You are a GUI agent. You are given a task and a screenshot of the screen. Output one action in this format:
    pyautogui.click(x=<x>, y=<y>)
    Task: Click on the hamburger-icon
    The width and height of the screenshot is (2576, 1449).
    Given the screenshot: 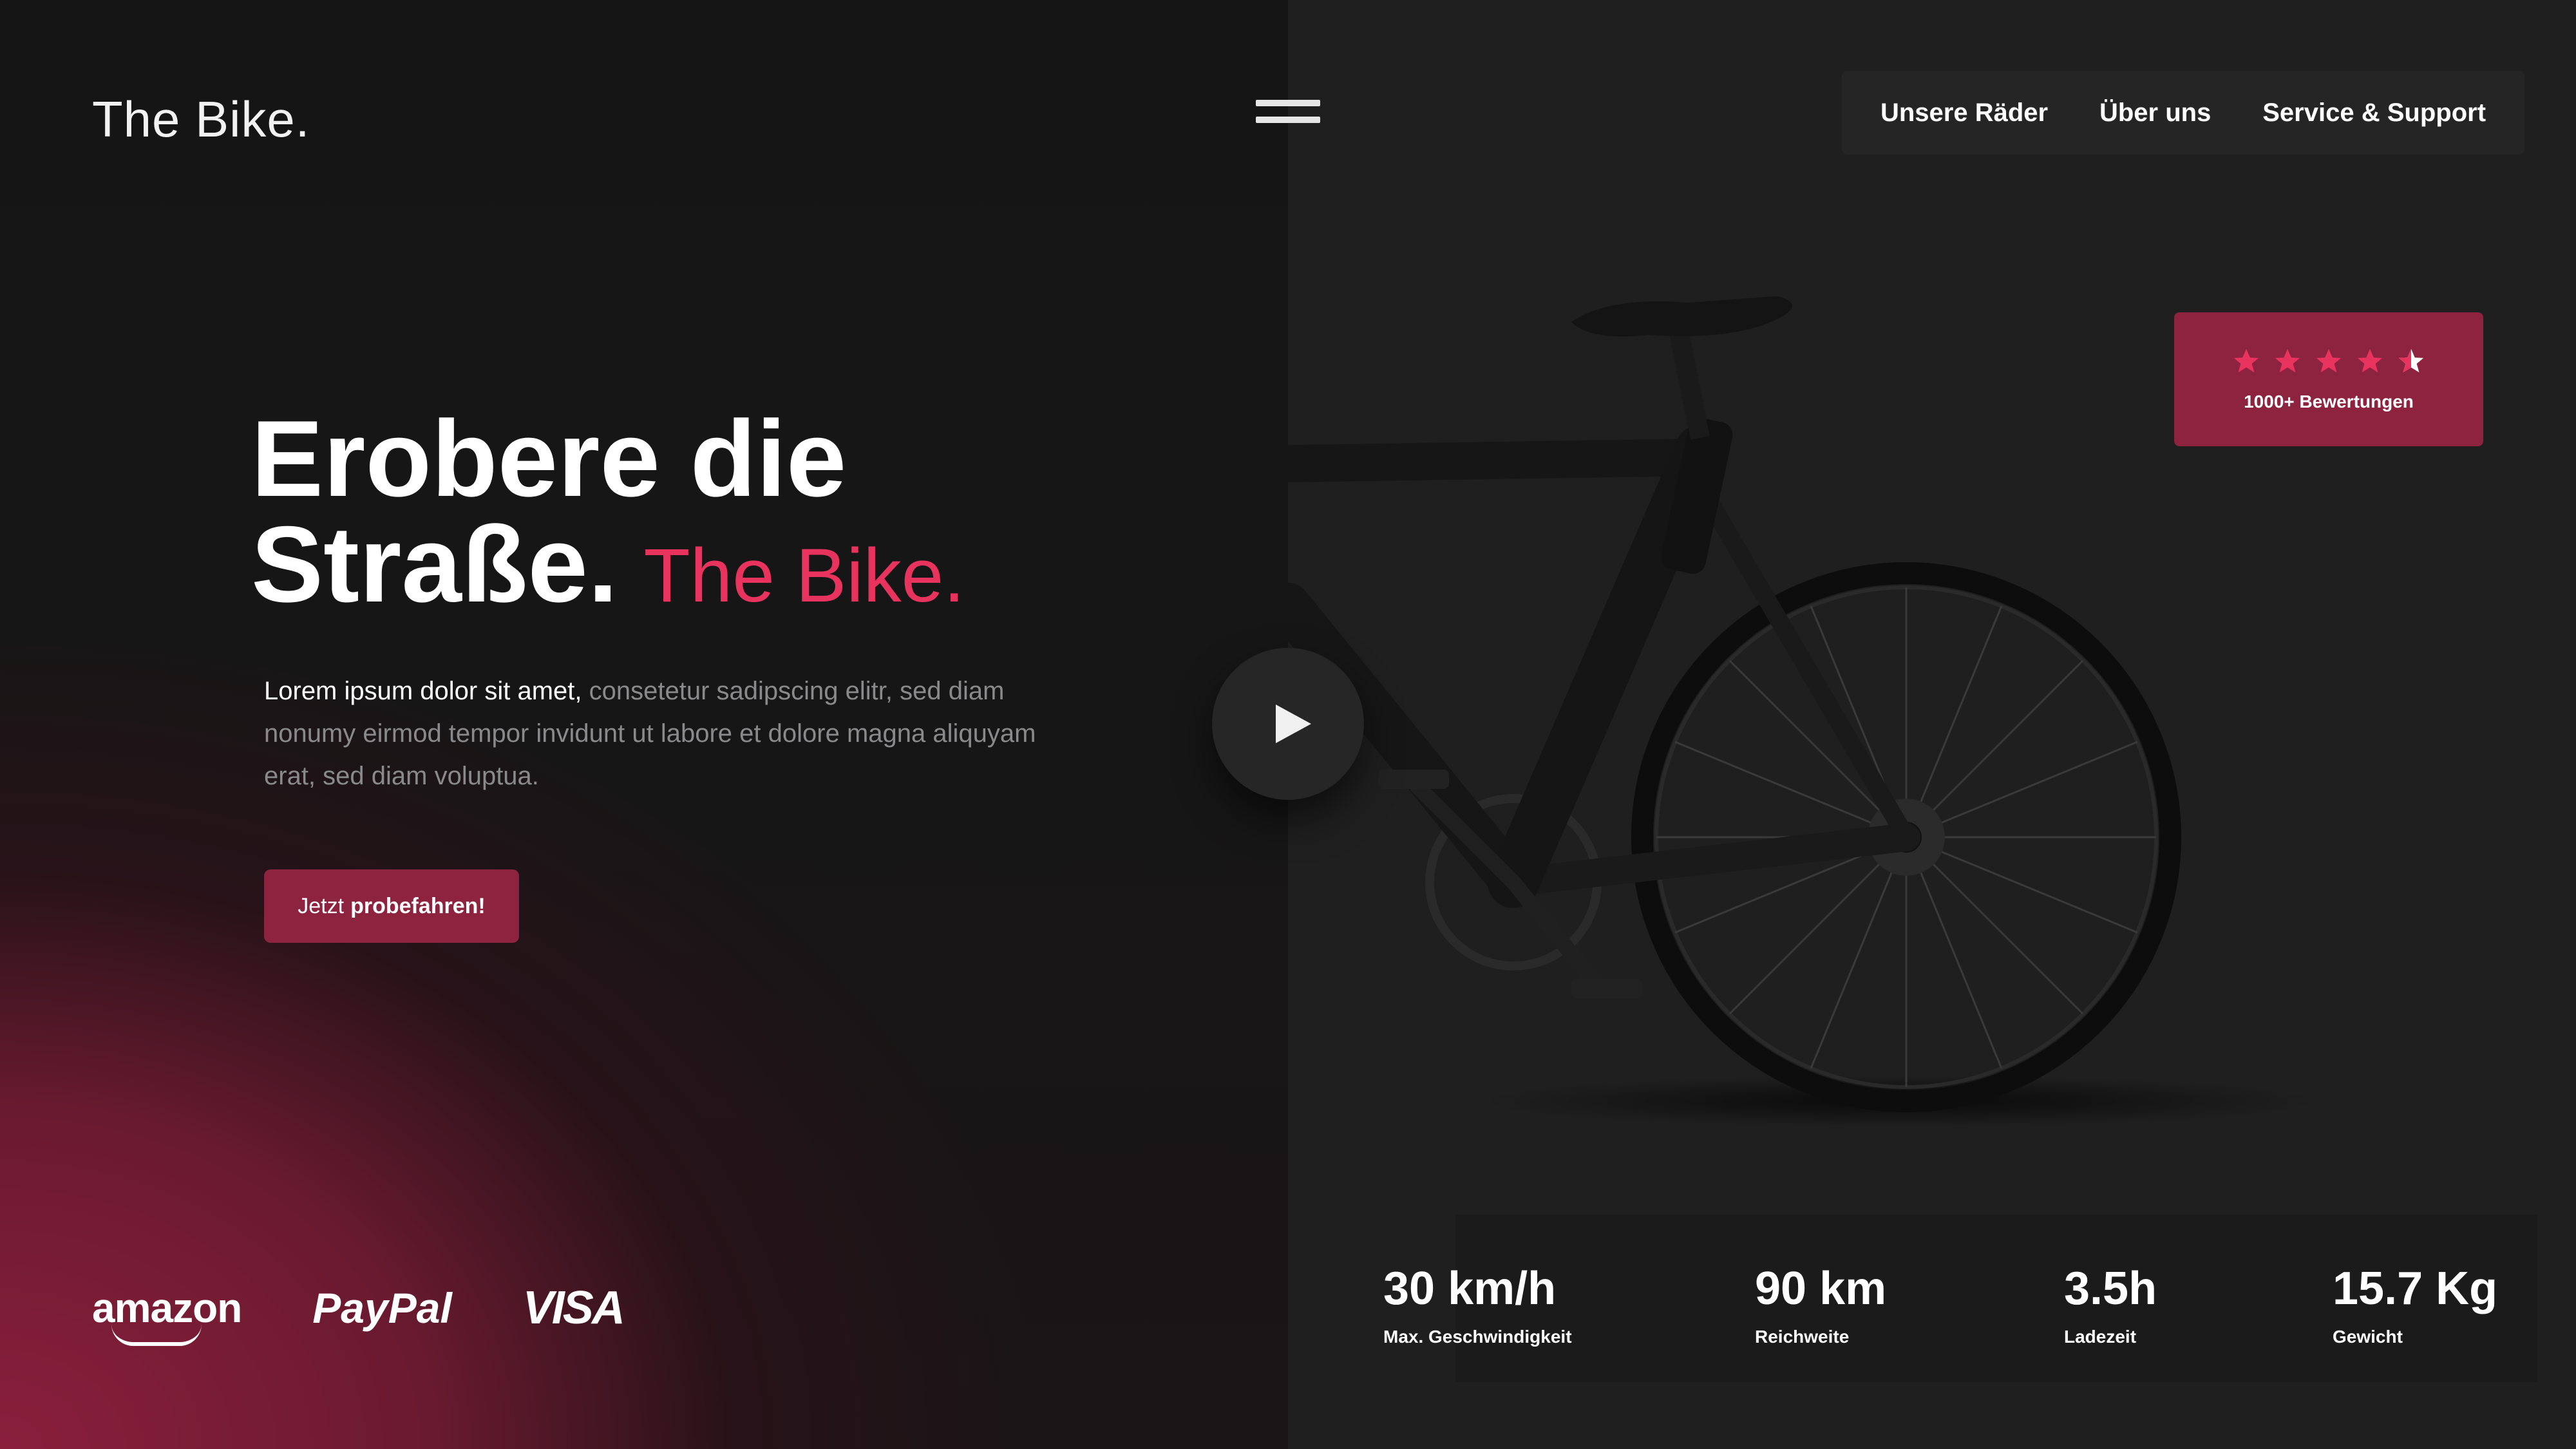 What is the action you would take?
    pyautogui.click(x=1288, y=113)
    